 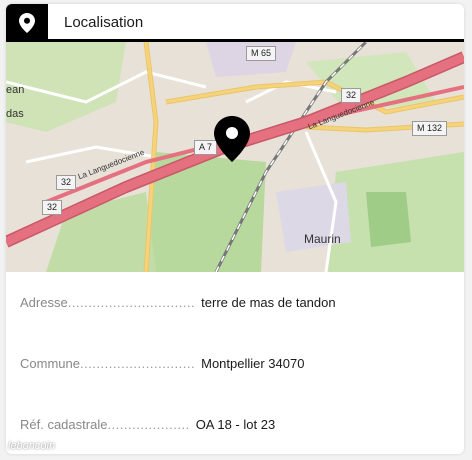 What do you see at coordinates (104, 22) in the screenshot?
I see `section-title: Localisation` at bounding box center [104, 22].